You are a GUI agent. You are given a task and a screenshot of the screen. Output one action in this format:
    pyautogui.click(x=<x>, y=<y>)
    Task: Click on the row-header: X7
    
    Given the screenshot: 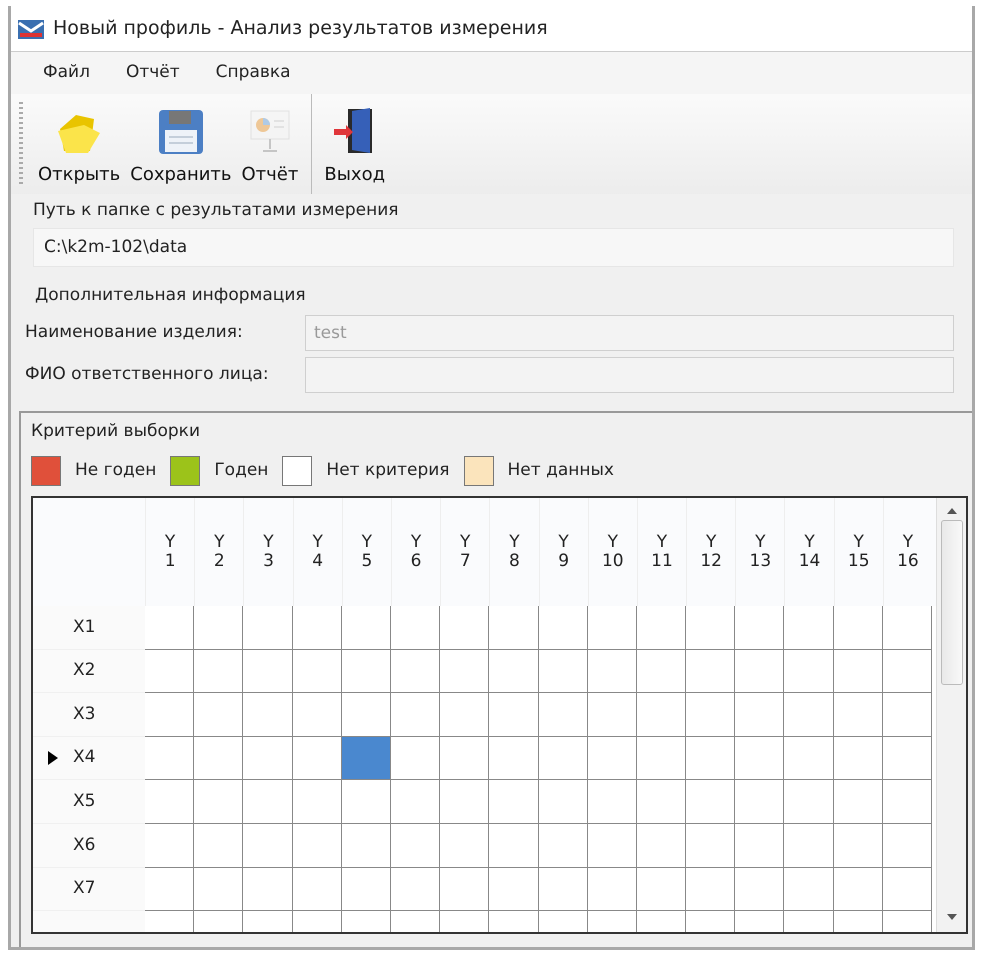 What is the action you would take?
    pyautogui.click(x=89, y=890)
    